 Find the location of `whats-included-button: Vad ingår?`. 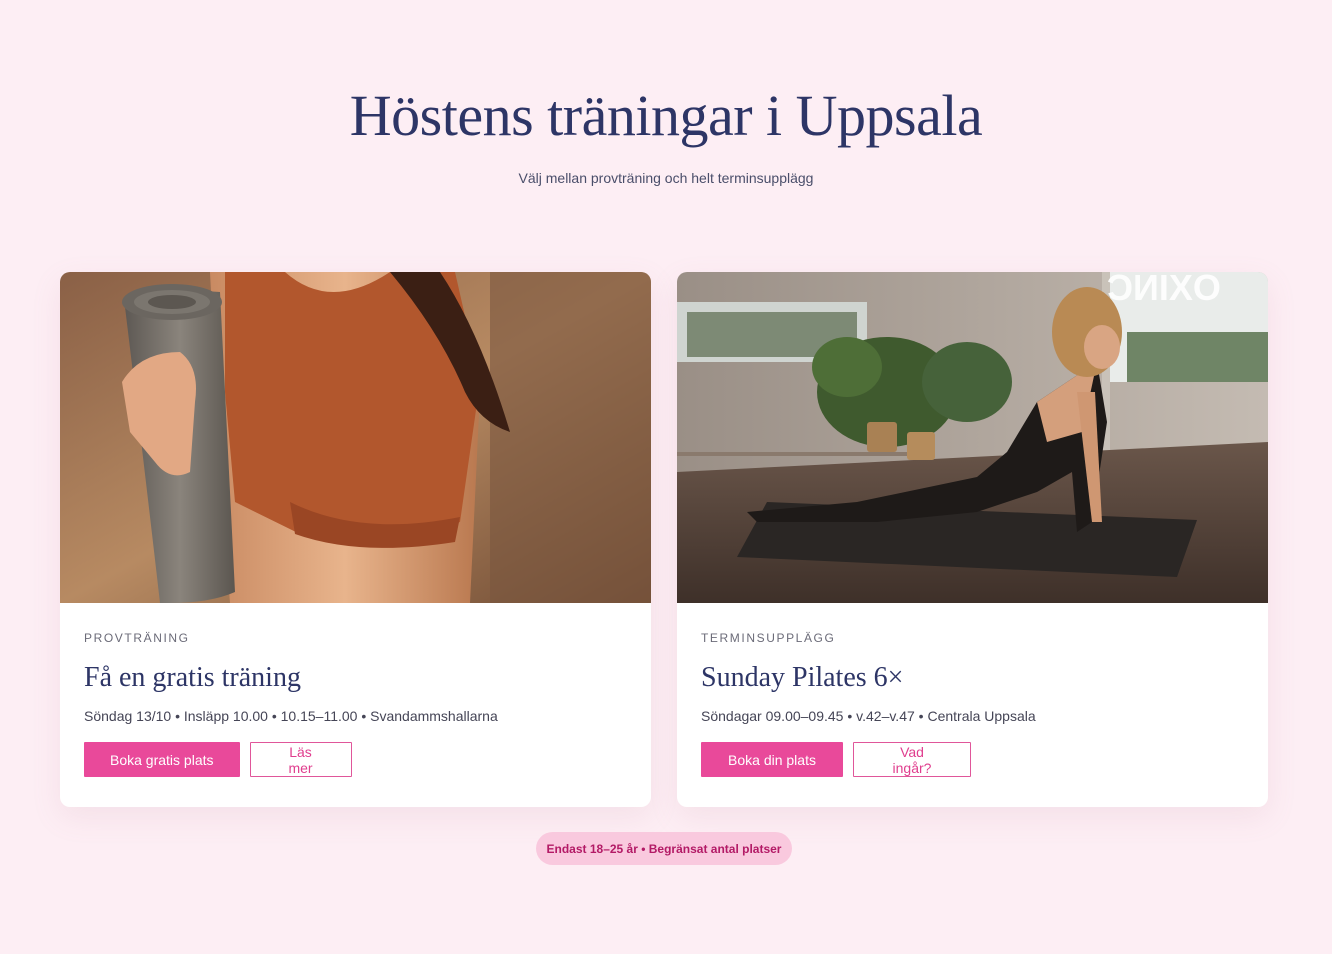

whats-included-button: Vad ingår? is located at coordinates (912, 759).